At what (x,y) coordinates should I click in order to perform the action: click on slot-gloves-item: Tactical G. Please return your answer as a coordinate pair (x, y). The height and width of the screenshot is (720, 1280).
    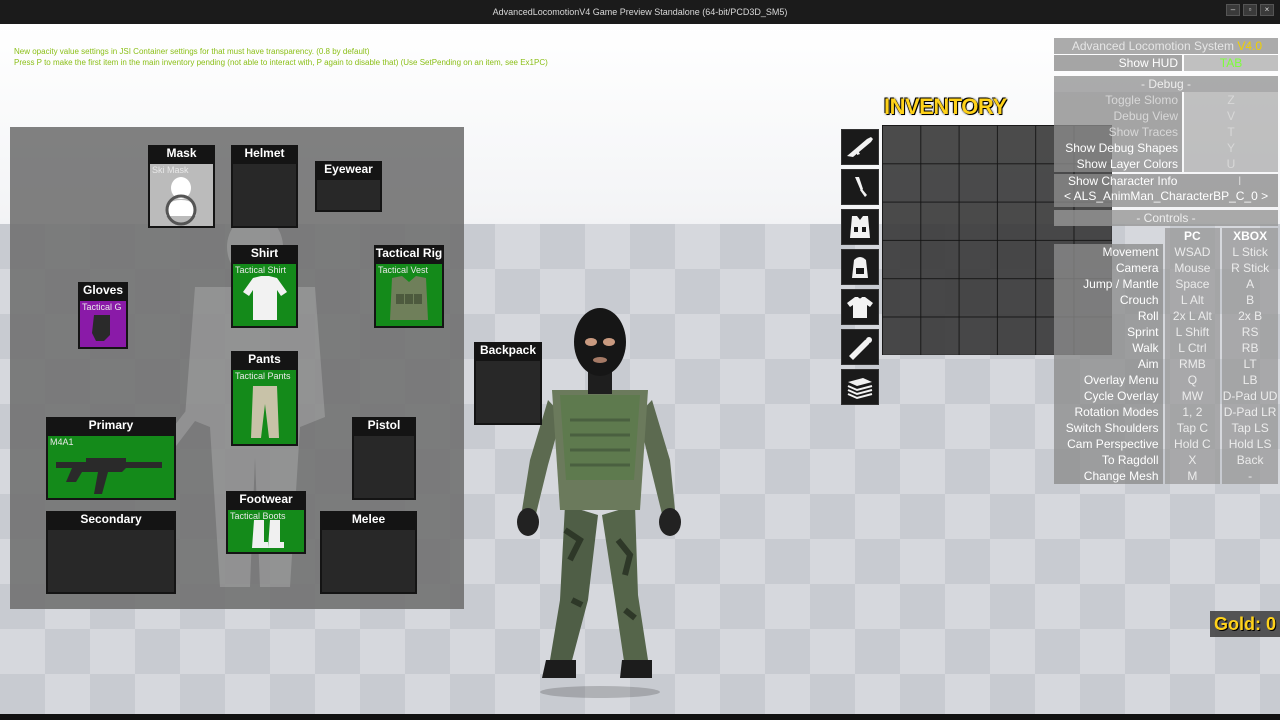
    Looking at the image, I should click on (102, 307).